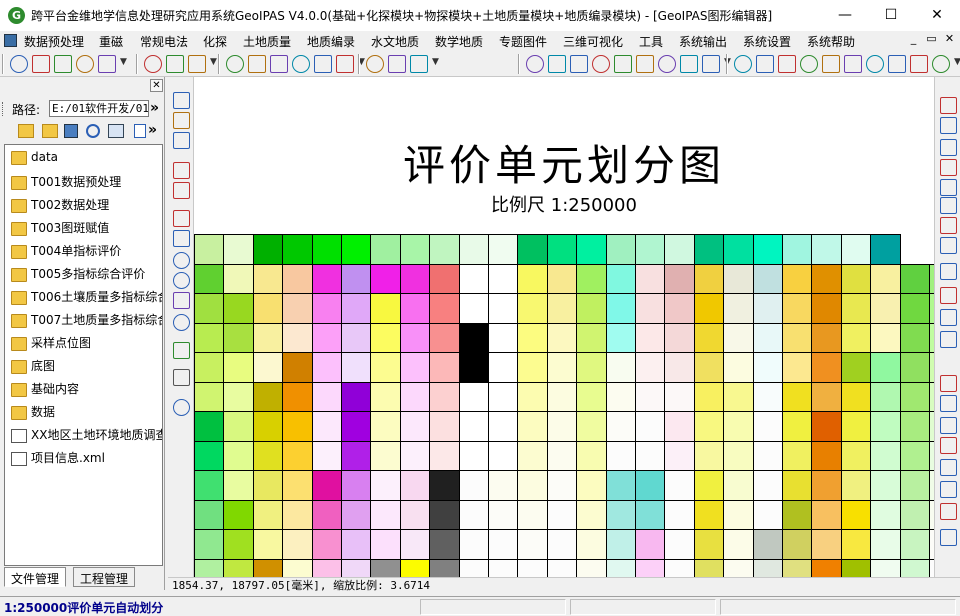 The width and height of the screenshot is (960, 616). Describe the element at coordinates (116, 131) in the screenshot. I see `properties-icon` at that location.